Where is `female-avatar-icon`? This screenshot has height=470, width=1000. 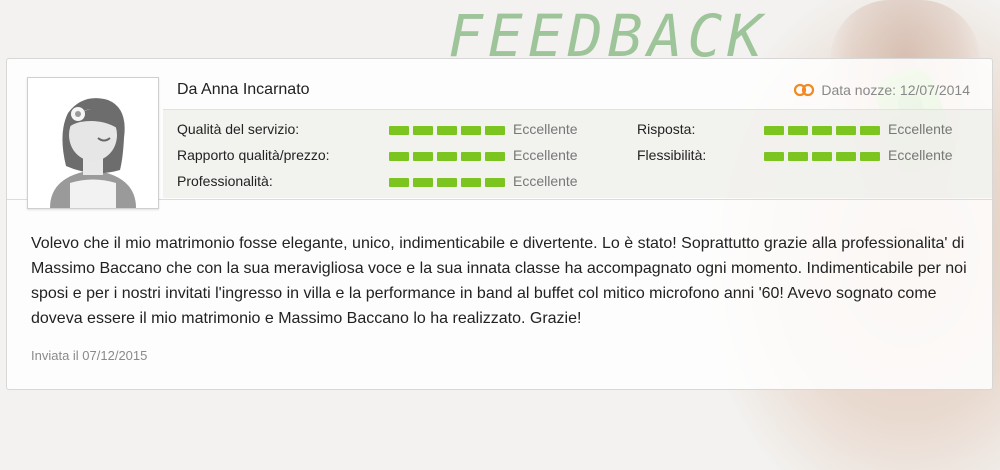
female-avatar-icon is located at coordinates (93, 143).